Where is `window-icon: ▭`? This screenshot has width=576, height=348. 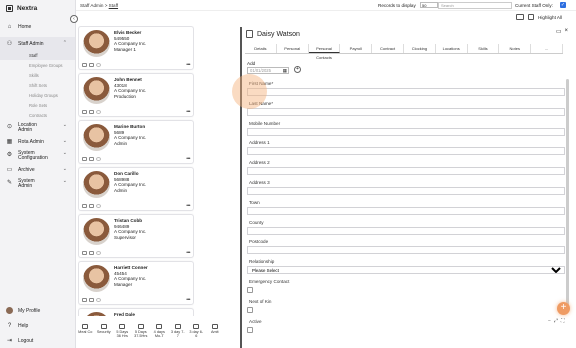 window-icon: ▭ is located at coordinates (559, 31).